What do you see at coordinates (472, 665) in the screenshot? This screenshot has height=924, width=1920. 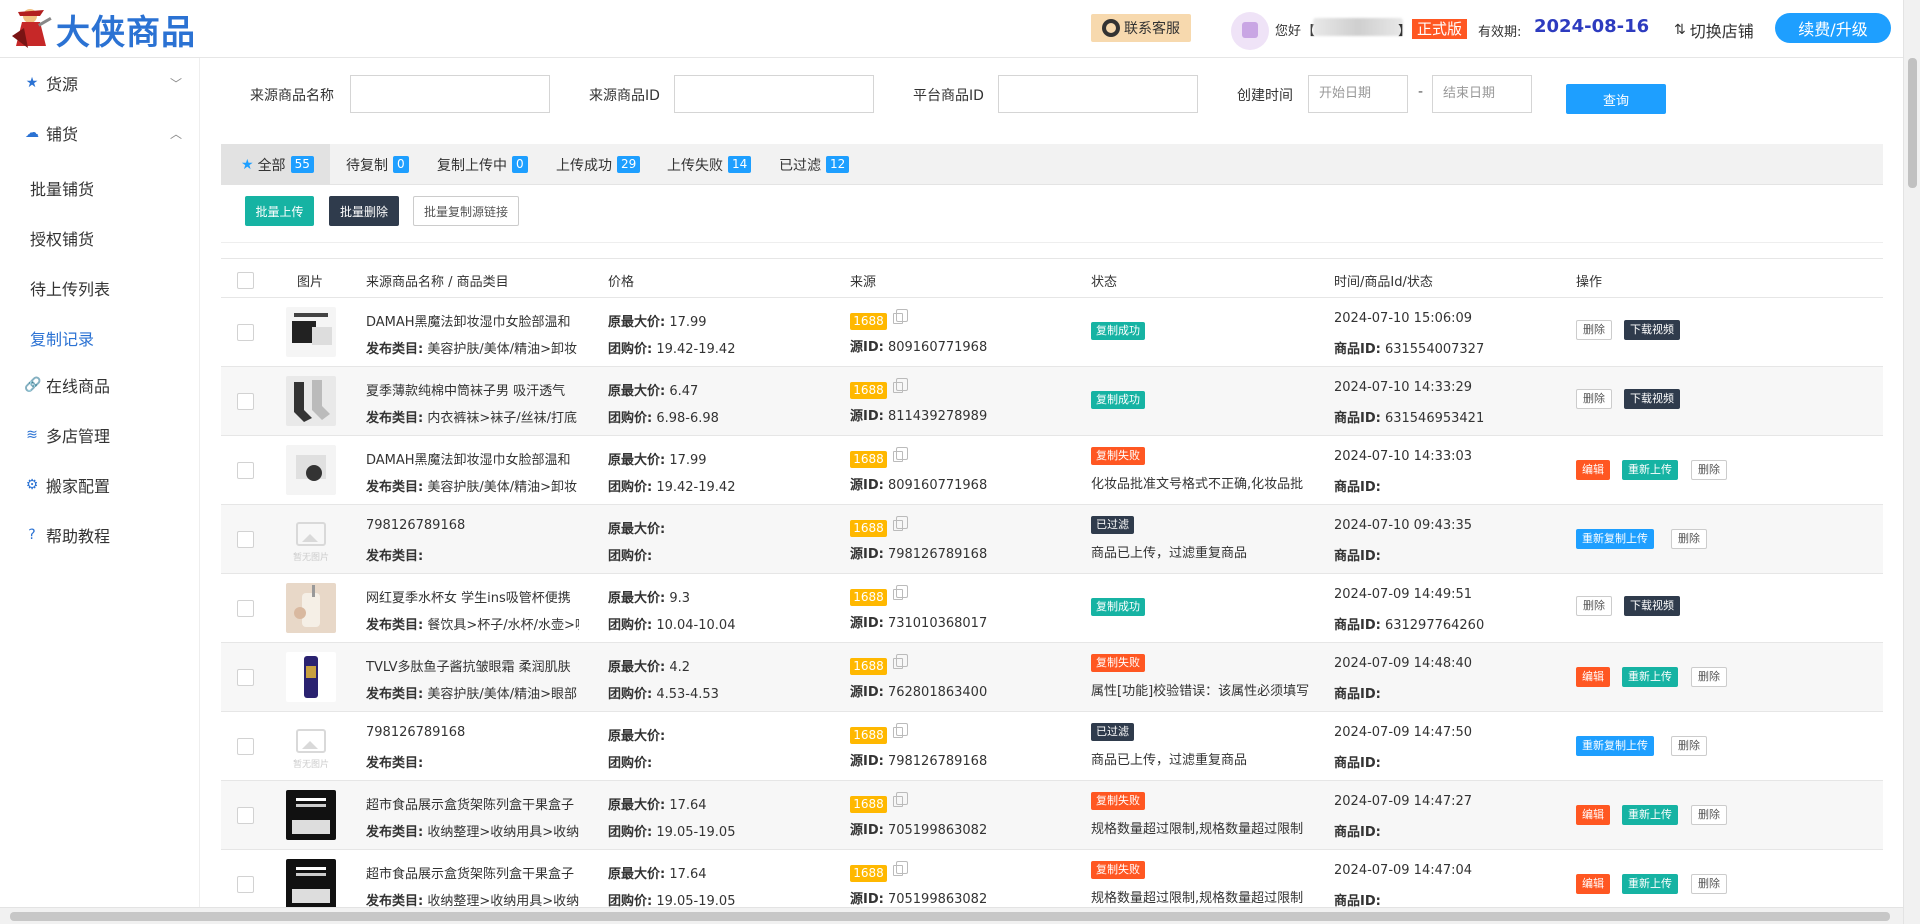 I see `product-title: TVLV多肽鱼子酱抗皱眼霜 柔润肌肤` at bounding box center [472, 665].